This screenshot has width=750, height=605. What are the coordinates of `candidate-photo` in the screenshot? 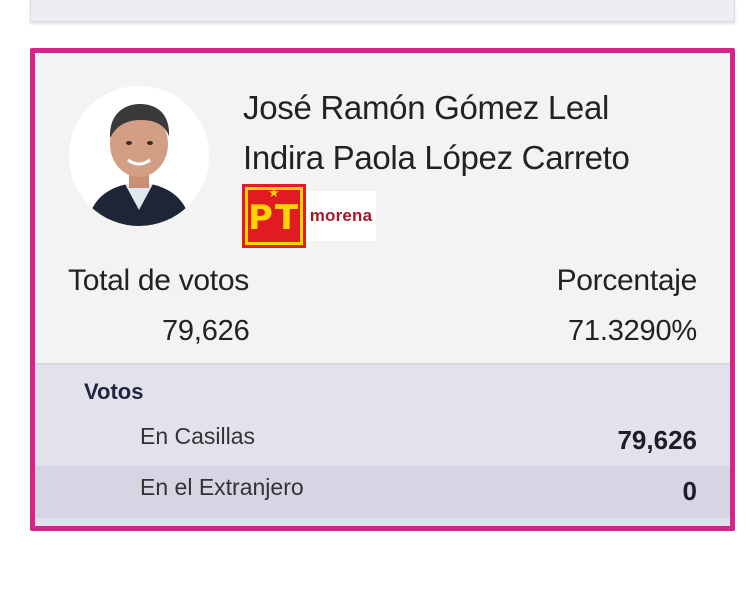 It's located at (139, 156).